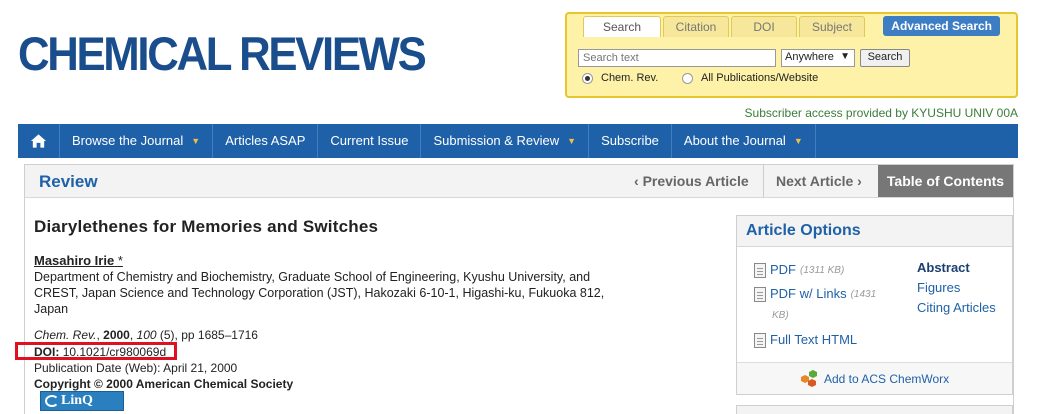  I want to click on full-text-html-link: Full Text HTML, so click(805, 340).